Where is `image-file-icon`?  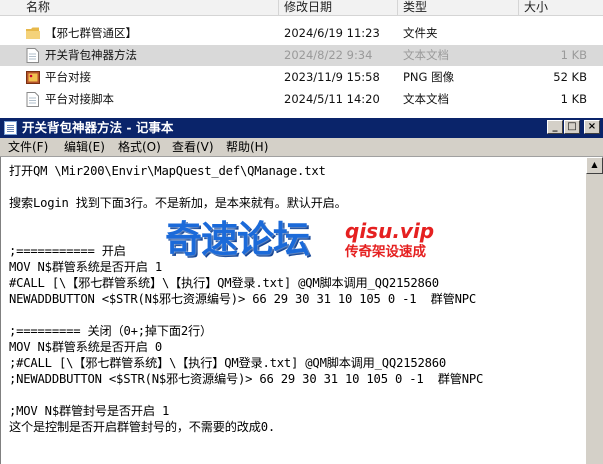 image-file-icon is located at coordinates (33, 77).